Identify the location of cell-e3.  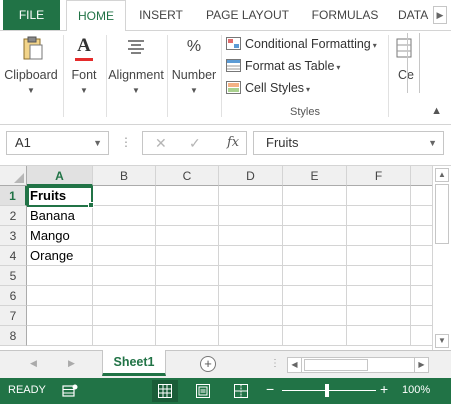
(315, 236).